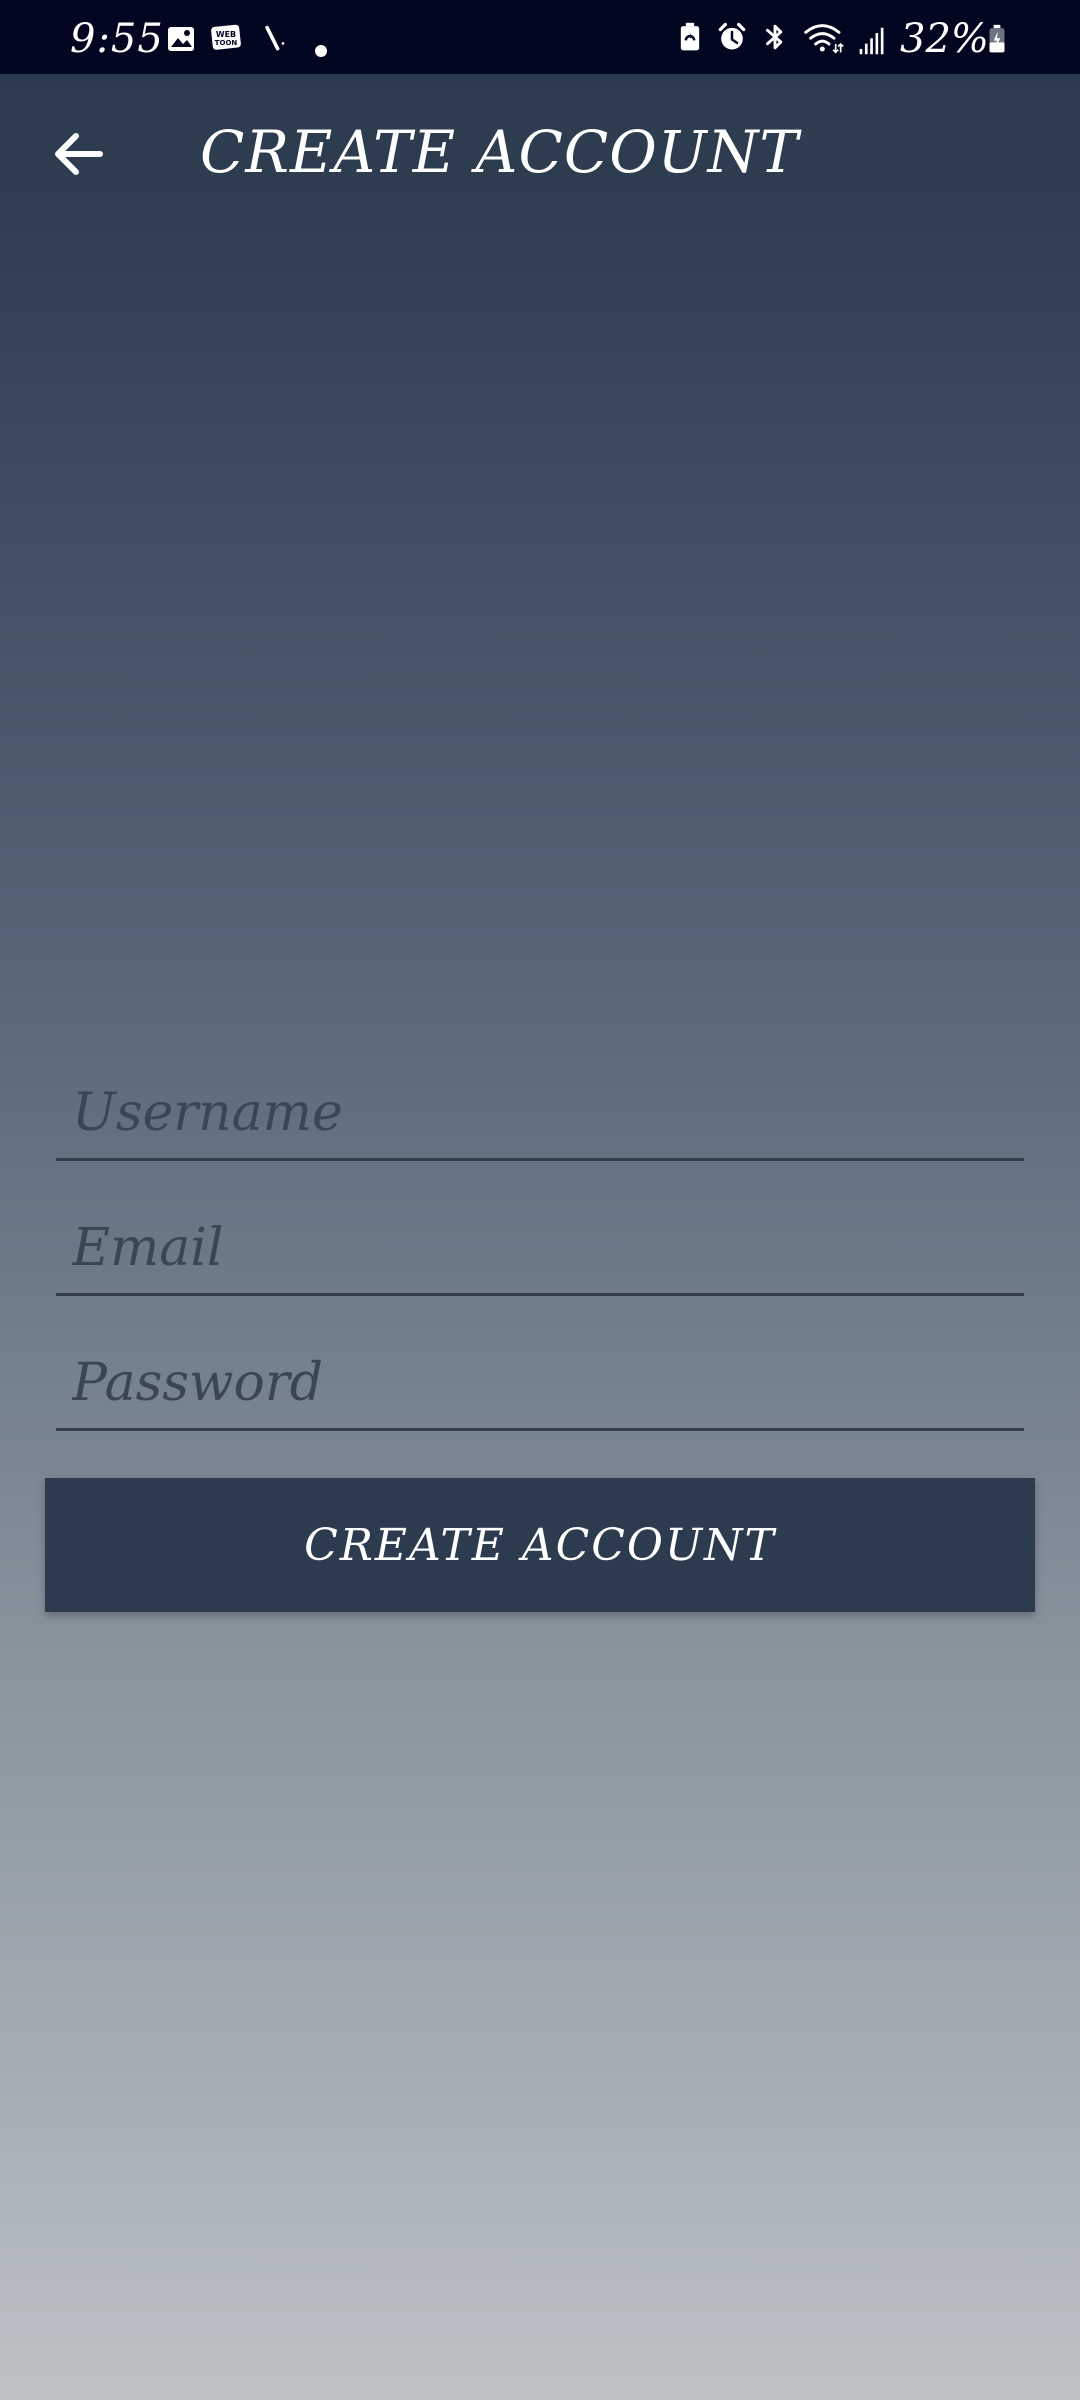 The width and height of the screenshot is (1080, 2400). What do you see at coordinates (117, 39) in the screenshot?
I see `status-time: 9:55` at bounding box center [117, 39].